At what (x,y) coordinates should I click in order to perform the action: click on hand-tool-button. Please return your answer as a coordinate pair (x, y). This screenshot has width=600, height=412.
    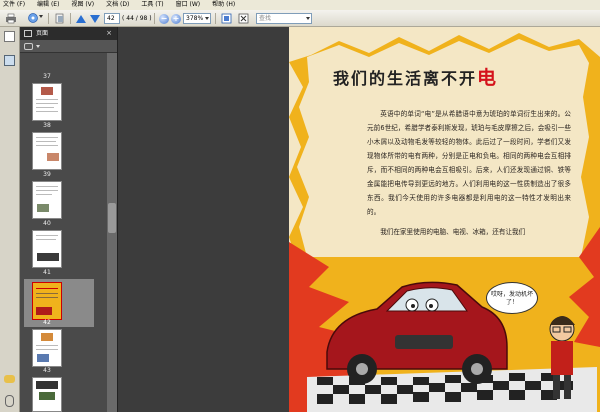
    Looking at the image, I should click on (59, 18).